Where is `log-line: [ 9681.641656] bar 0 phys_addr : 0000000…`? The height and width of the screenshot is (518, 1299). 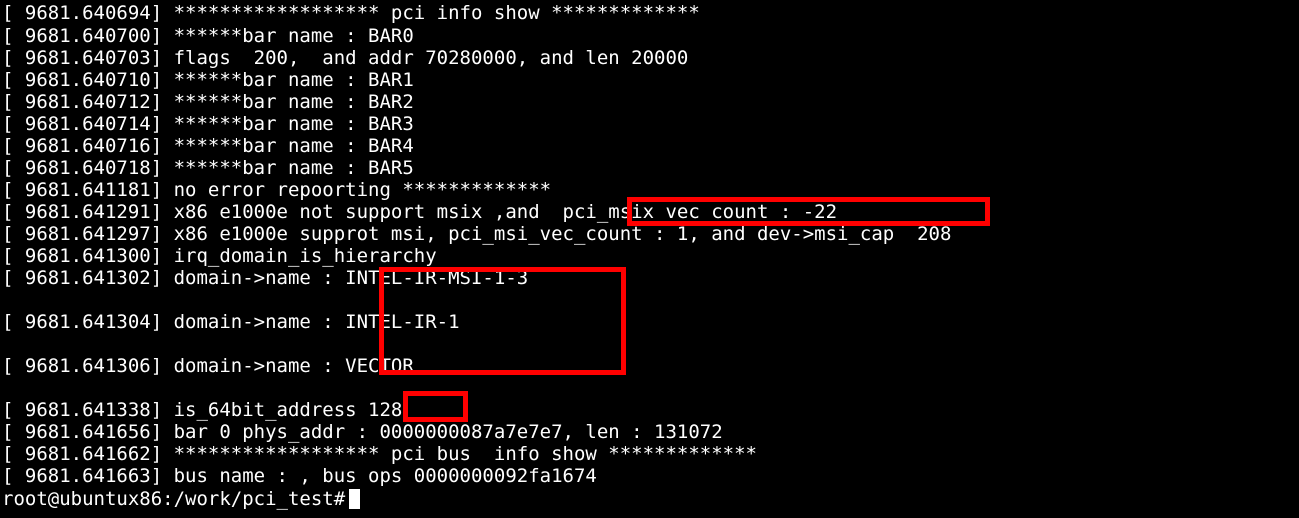
log-line: [ 9681.641656] bar 0 phys_addr : 0000000… is located at coordinates (362, 432).